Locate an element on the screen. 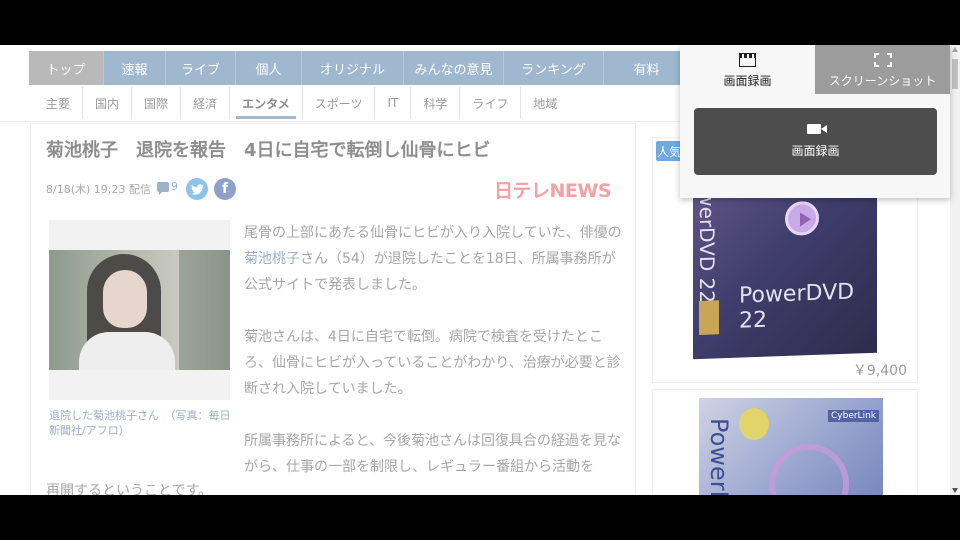 This screenshot has height=540, width=960. nav-item-top: トップ is located at coordinates (66, 68).